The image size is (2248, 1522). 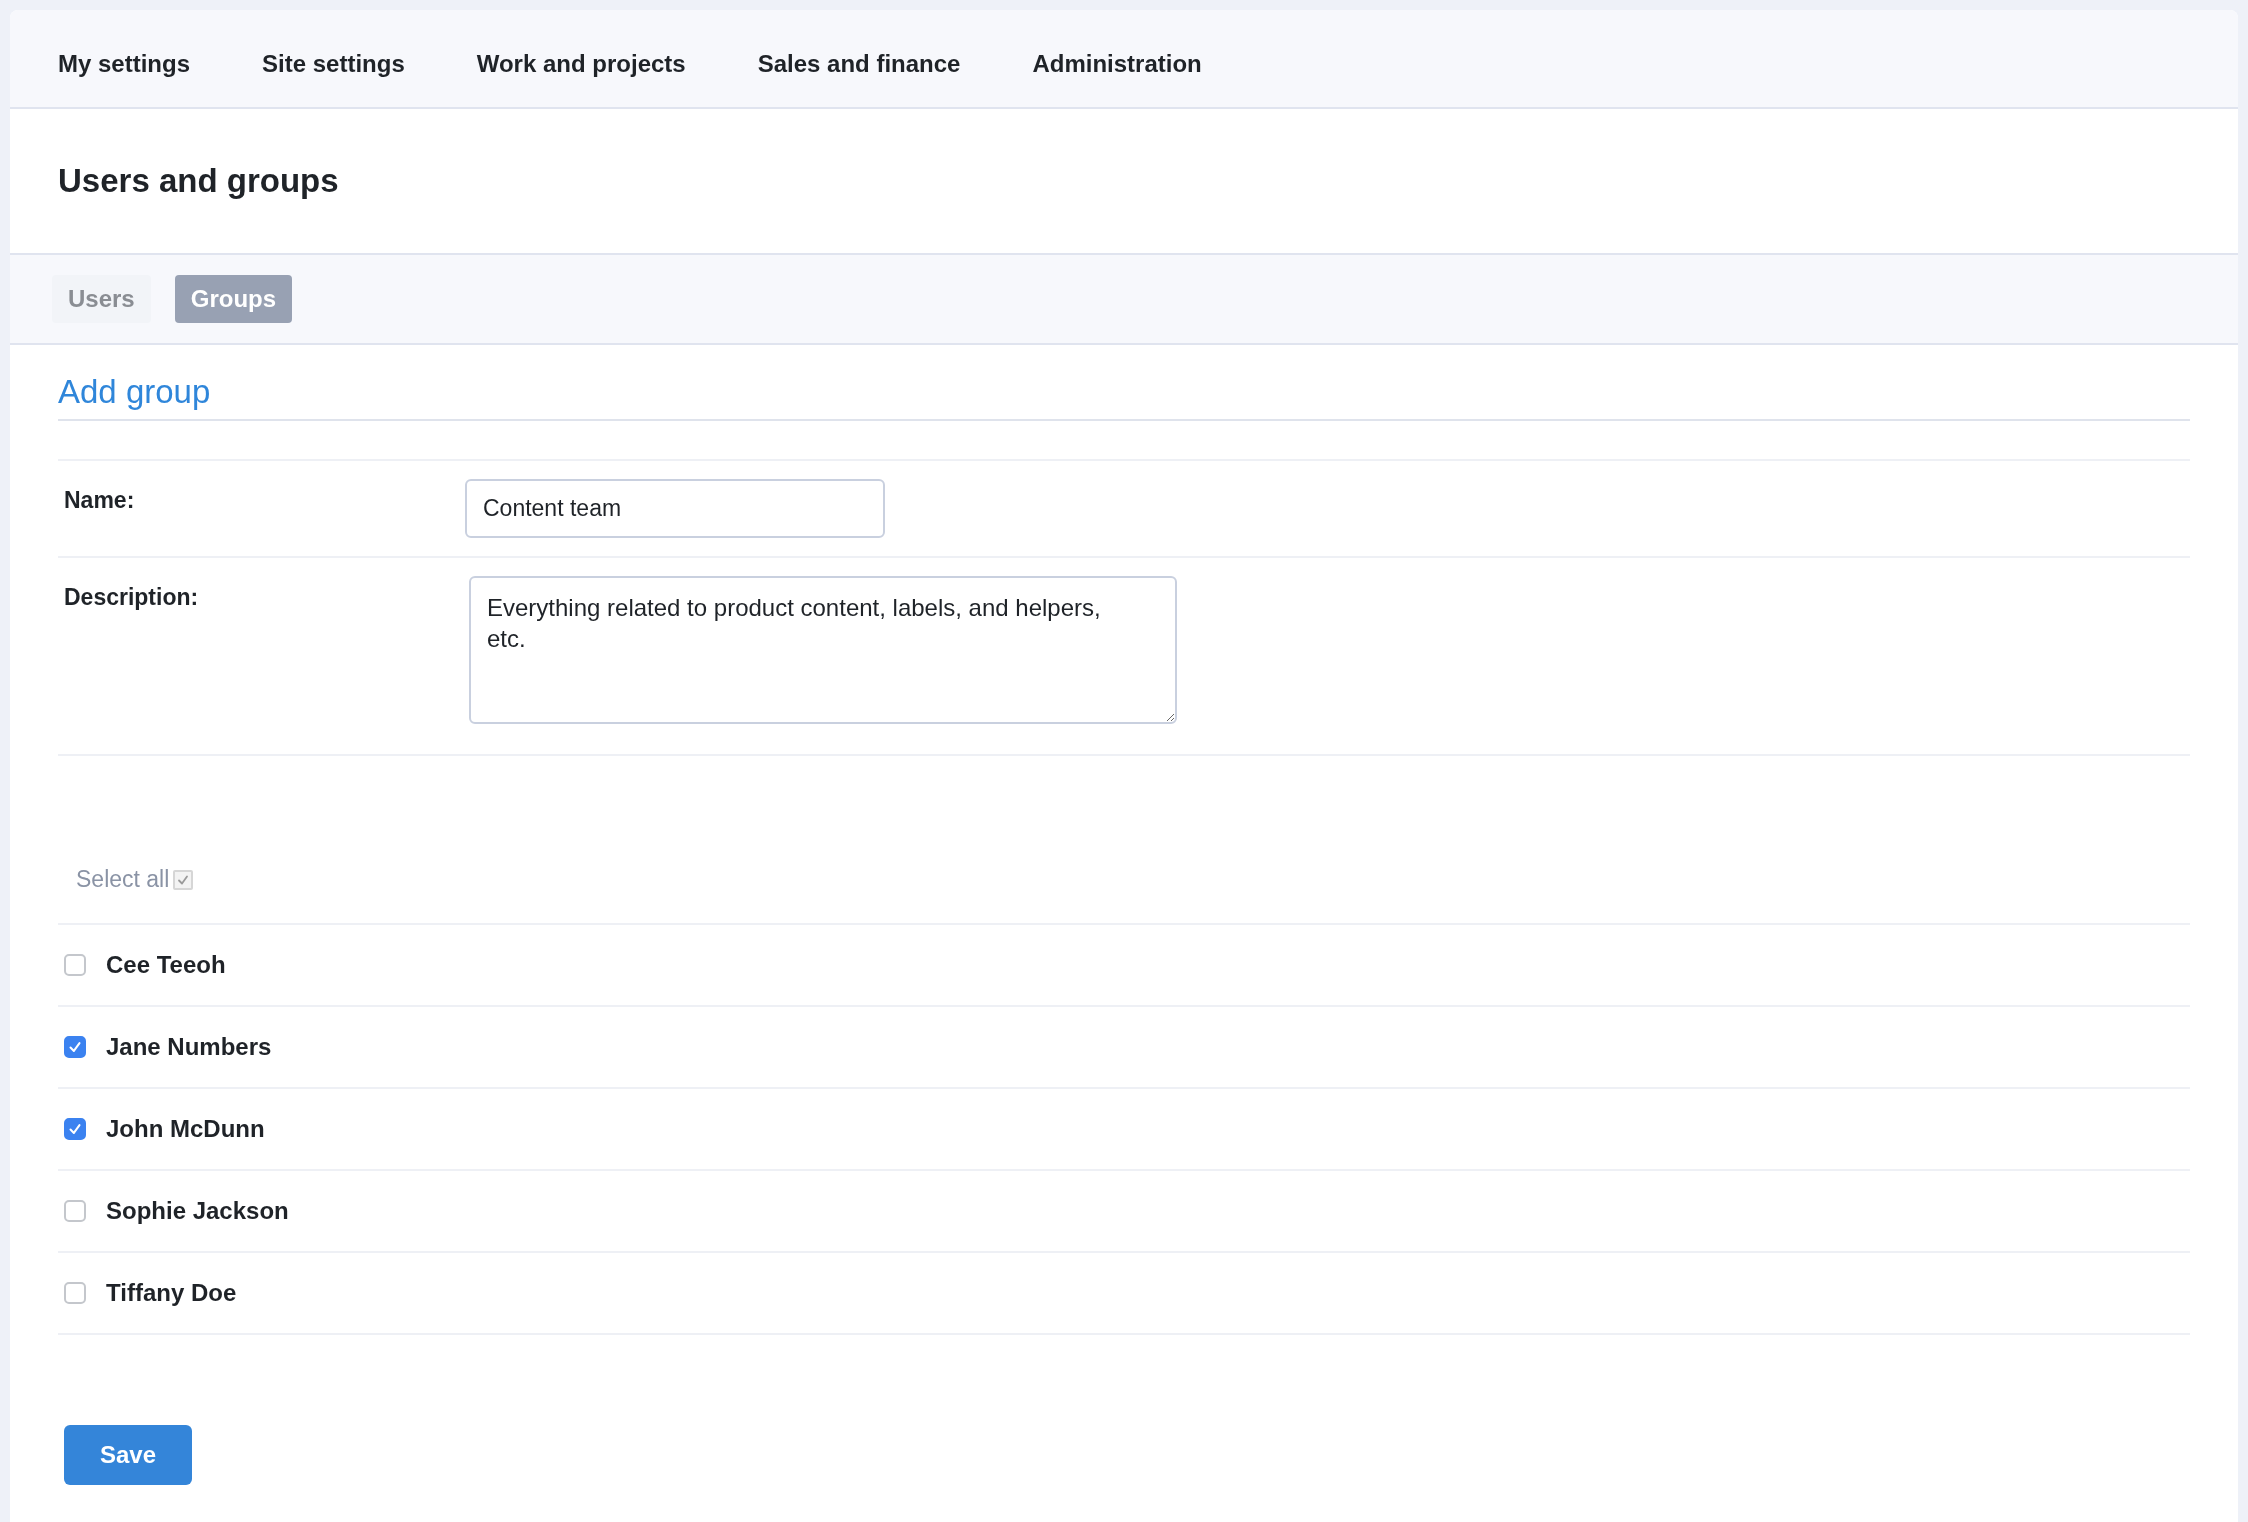 What do you see at coordinates (185, 1129) in the screenshot?
I see `member-name: John McDunn` at bounding box center [185, 1129].